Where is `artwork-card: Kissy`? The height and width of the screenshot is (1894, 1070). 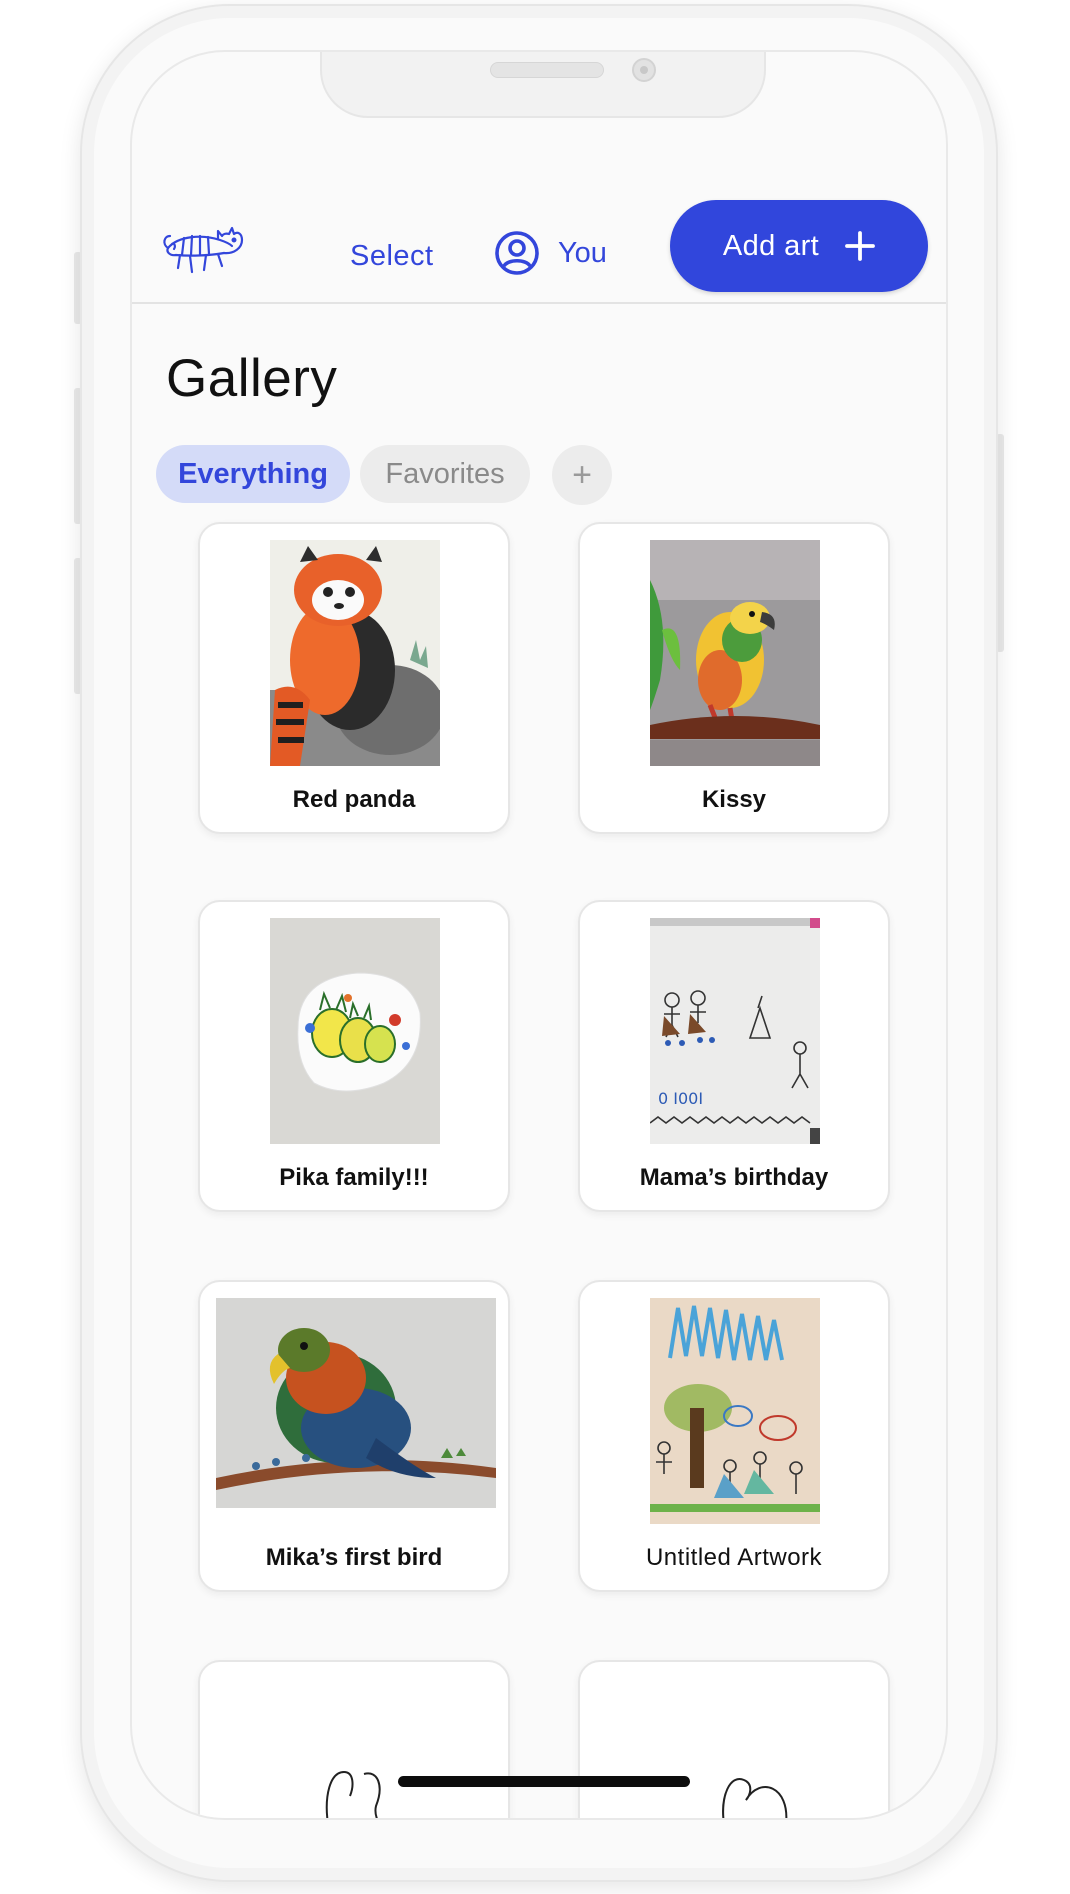 artwork-card: Kissy is located at coordinates (734, 678).